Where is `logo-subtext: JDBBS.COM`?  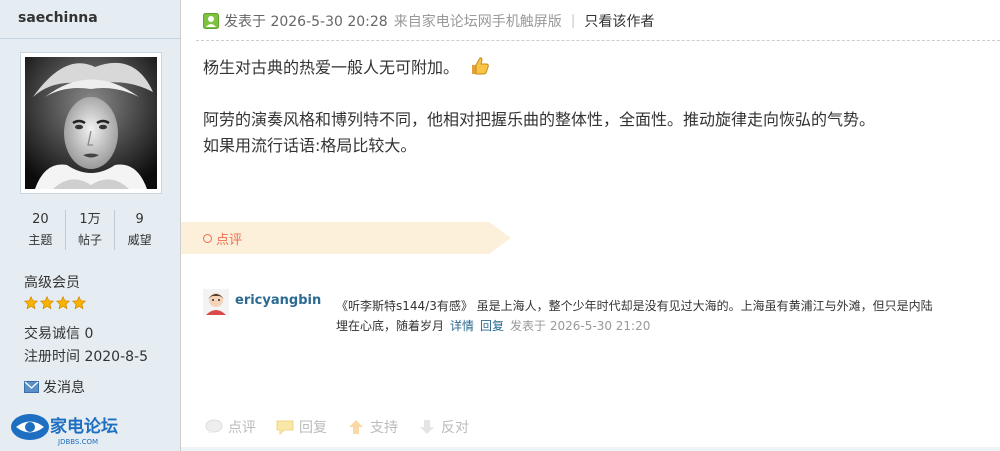
logo-subtext: JDBBS.COM is located at coordinates (77, 442).